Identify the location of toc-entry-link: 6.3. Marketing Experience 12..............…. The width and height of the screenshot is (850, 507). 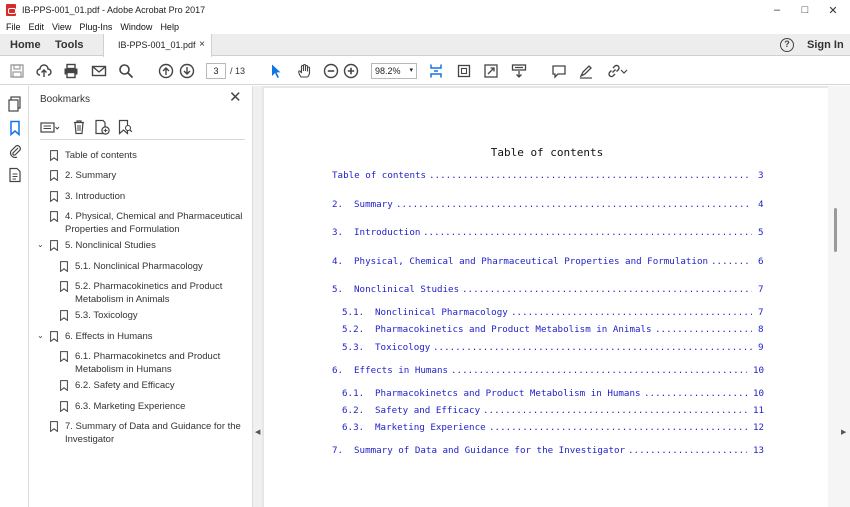
(553, 428).